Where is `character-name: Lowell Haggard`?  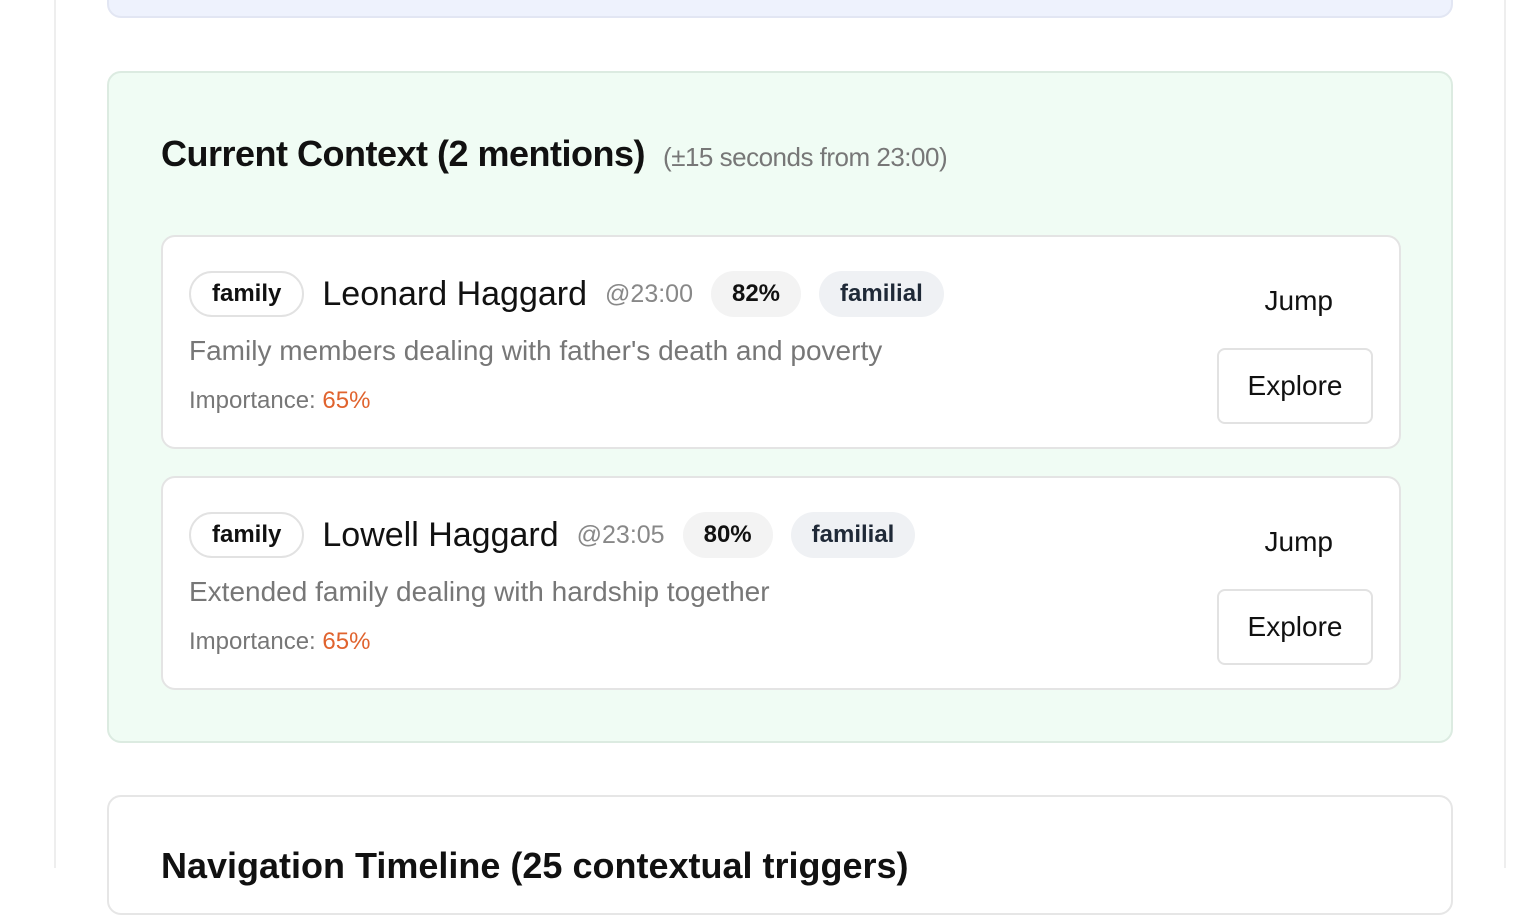
character-name: Lowell Haggard is located at coordinates (440, 534).